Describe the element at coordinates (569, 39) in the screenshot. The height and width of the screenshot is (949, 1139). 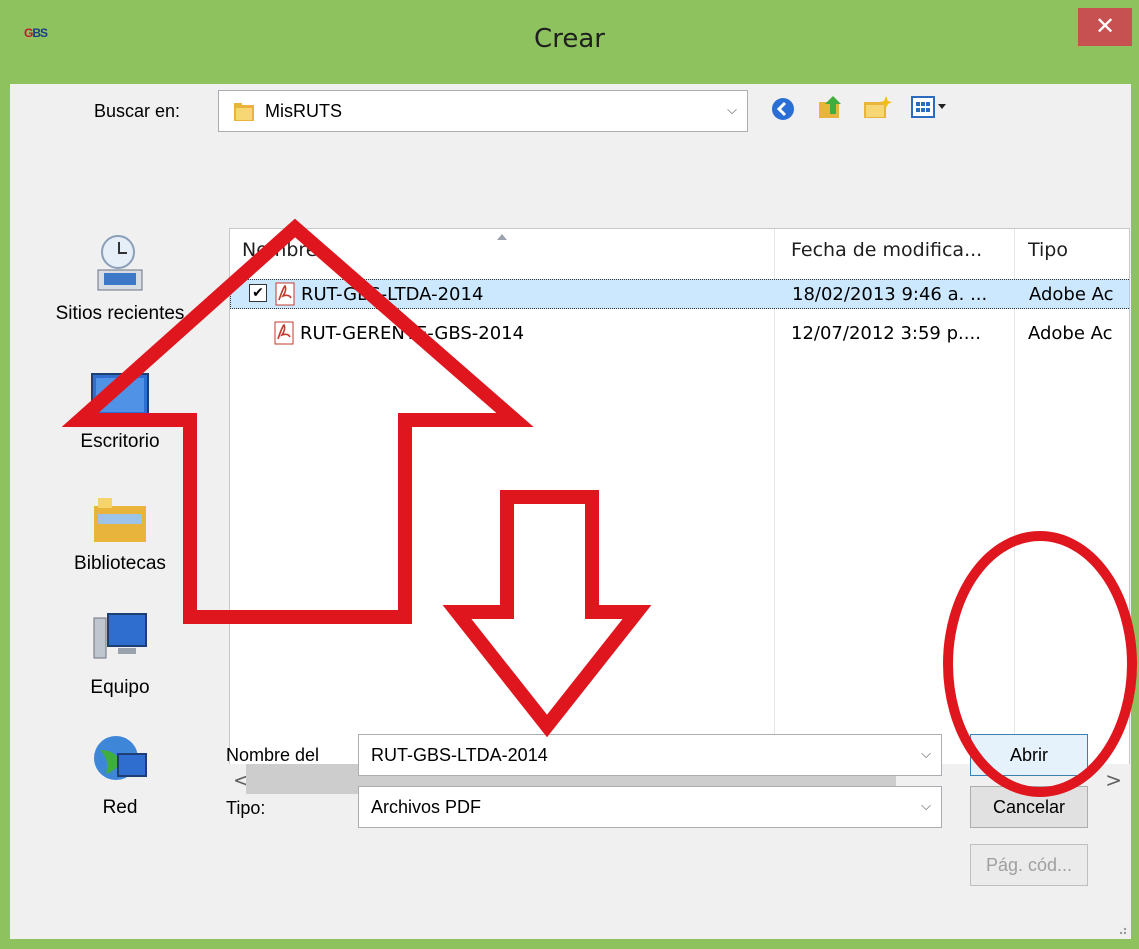
I see `window-title: Crear` at that location.